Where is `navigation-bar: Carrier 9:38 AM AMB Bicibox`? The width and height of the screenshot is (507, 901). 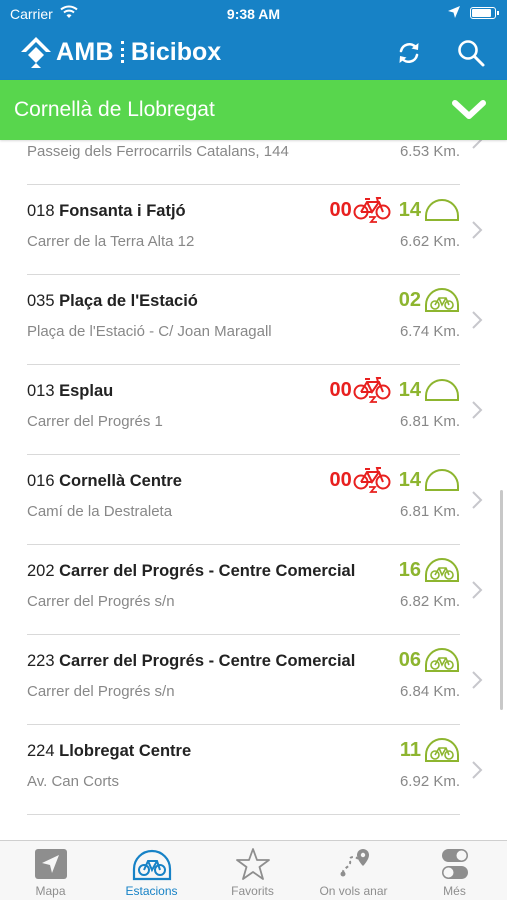 navigation-bar: Carrier 9:38 AM AMB Bicibox is located at coordinates (253, 40).